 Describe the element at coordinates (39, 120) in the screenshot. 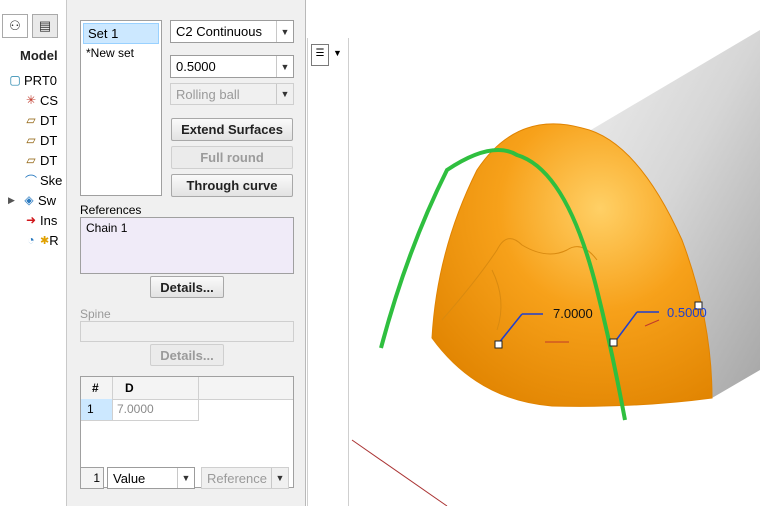

I see `tree-item-datum-1: ▱ DT` at that location.